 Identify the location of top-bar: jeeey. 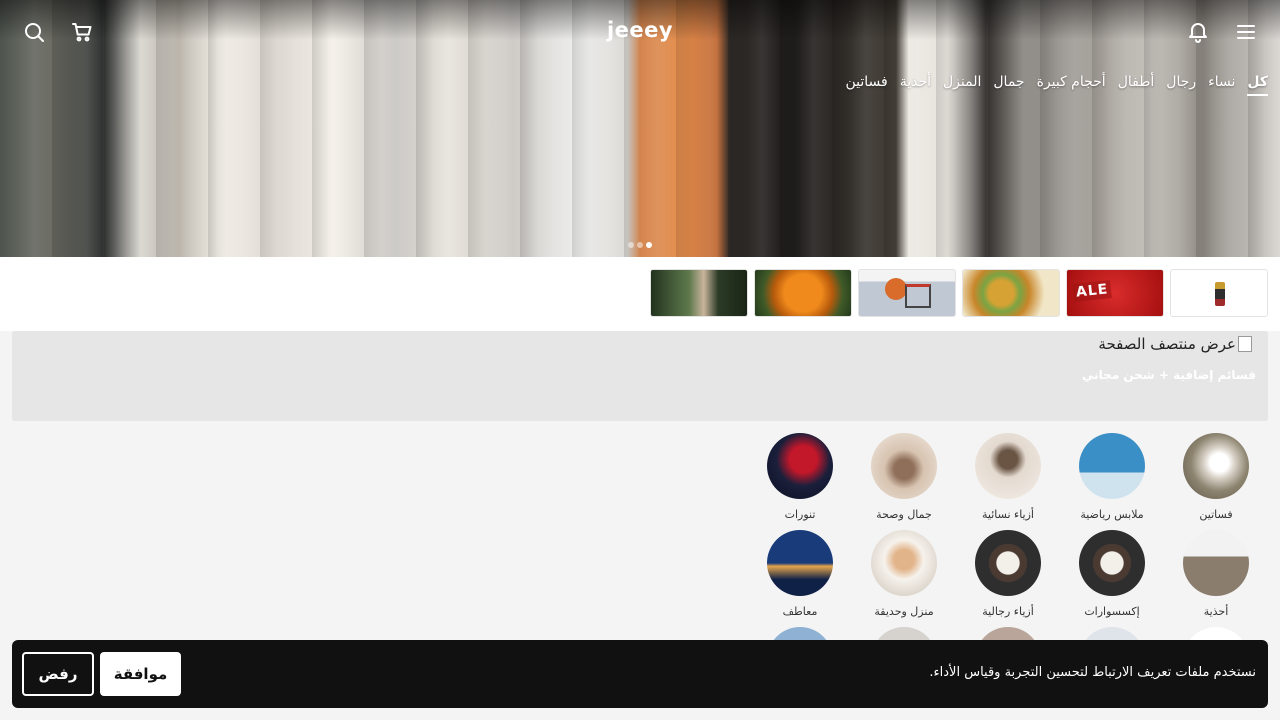
(640, 32).